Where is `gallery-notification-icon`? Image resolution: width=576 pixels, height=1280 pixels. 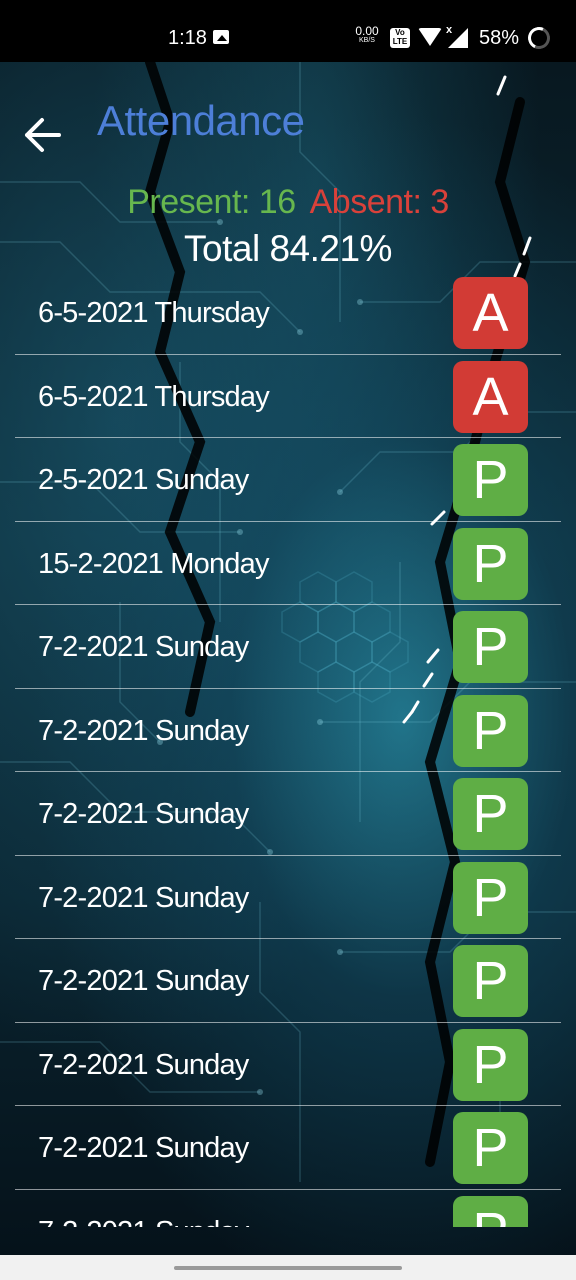
gallery-notification-icon is located at coordinates (221, 37).